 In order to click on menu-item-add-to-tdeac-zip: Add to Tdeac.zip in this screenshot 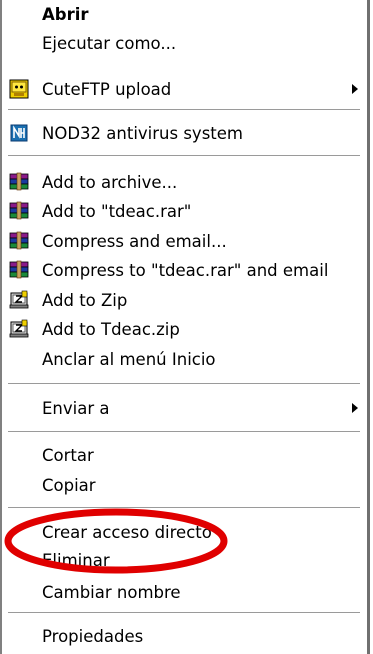, I will do `click(184, 329)`.